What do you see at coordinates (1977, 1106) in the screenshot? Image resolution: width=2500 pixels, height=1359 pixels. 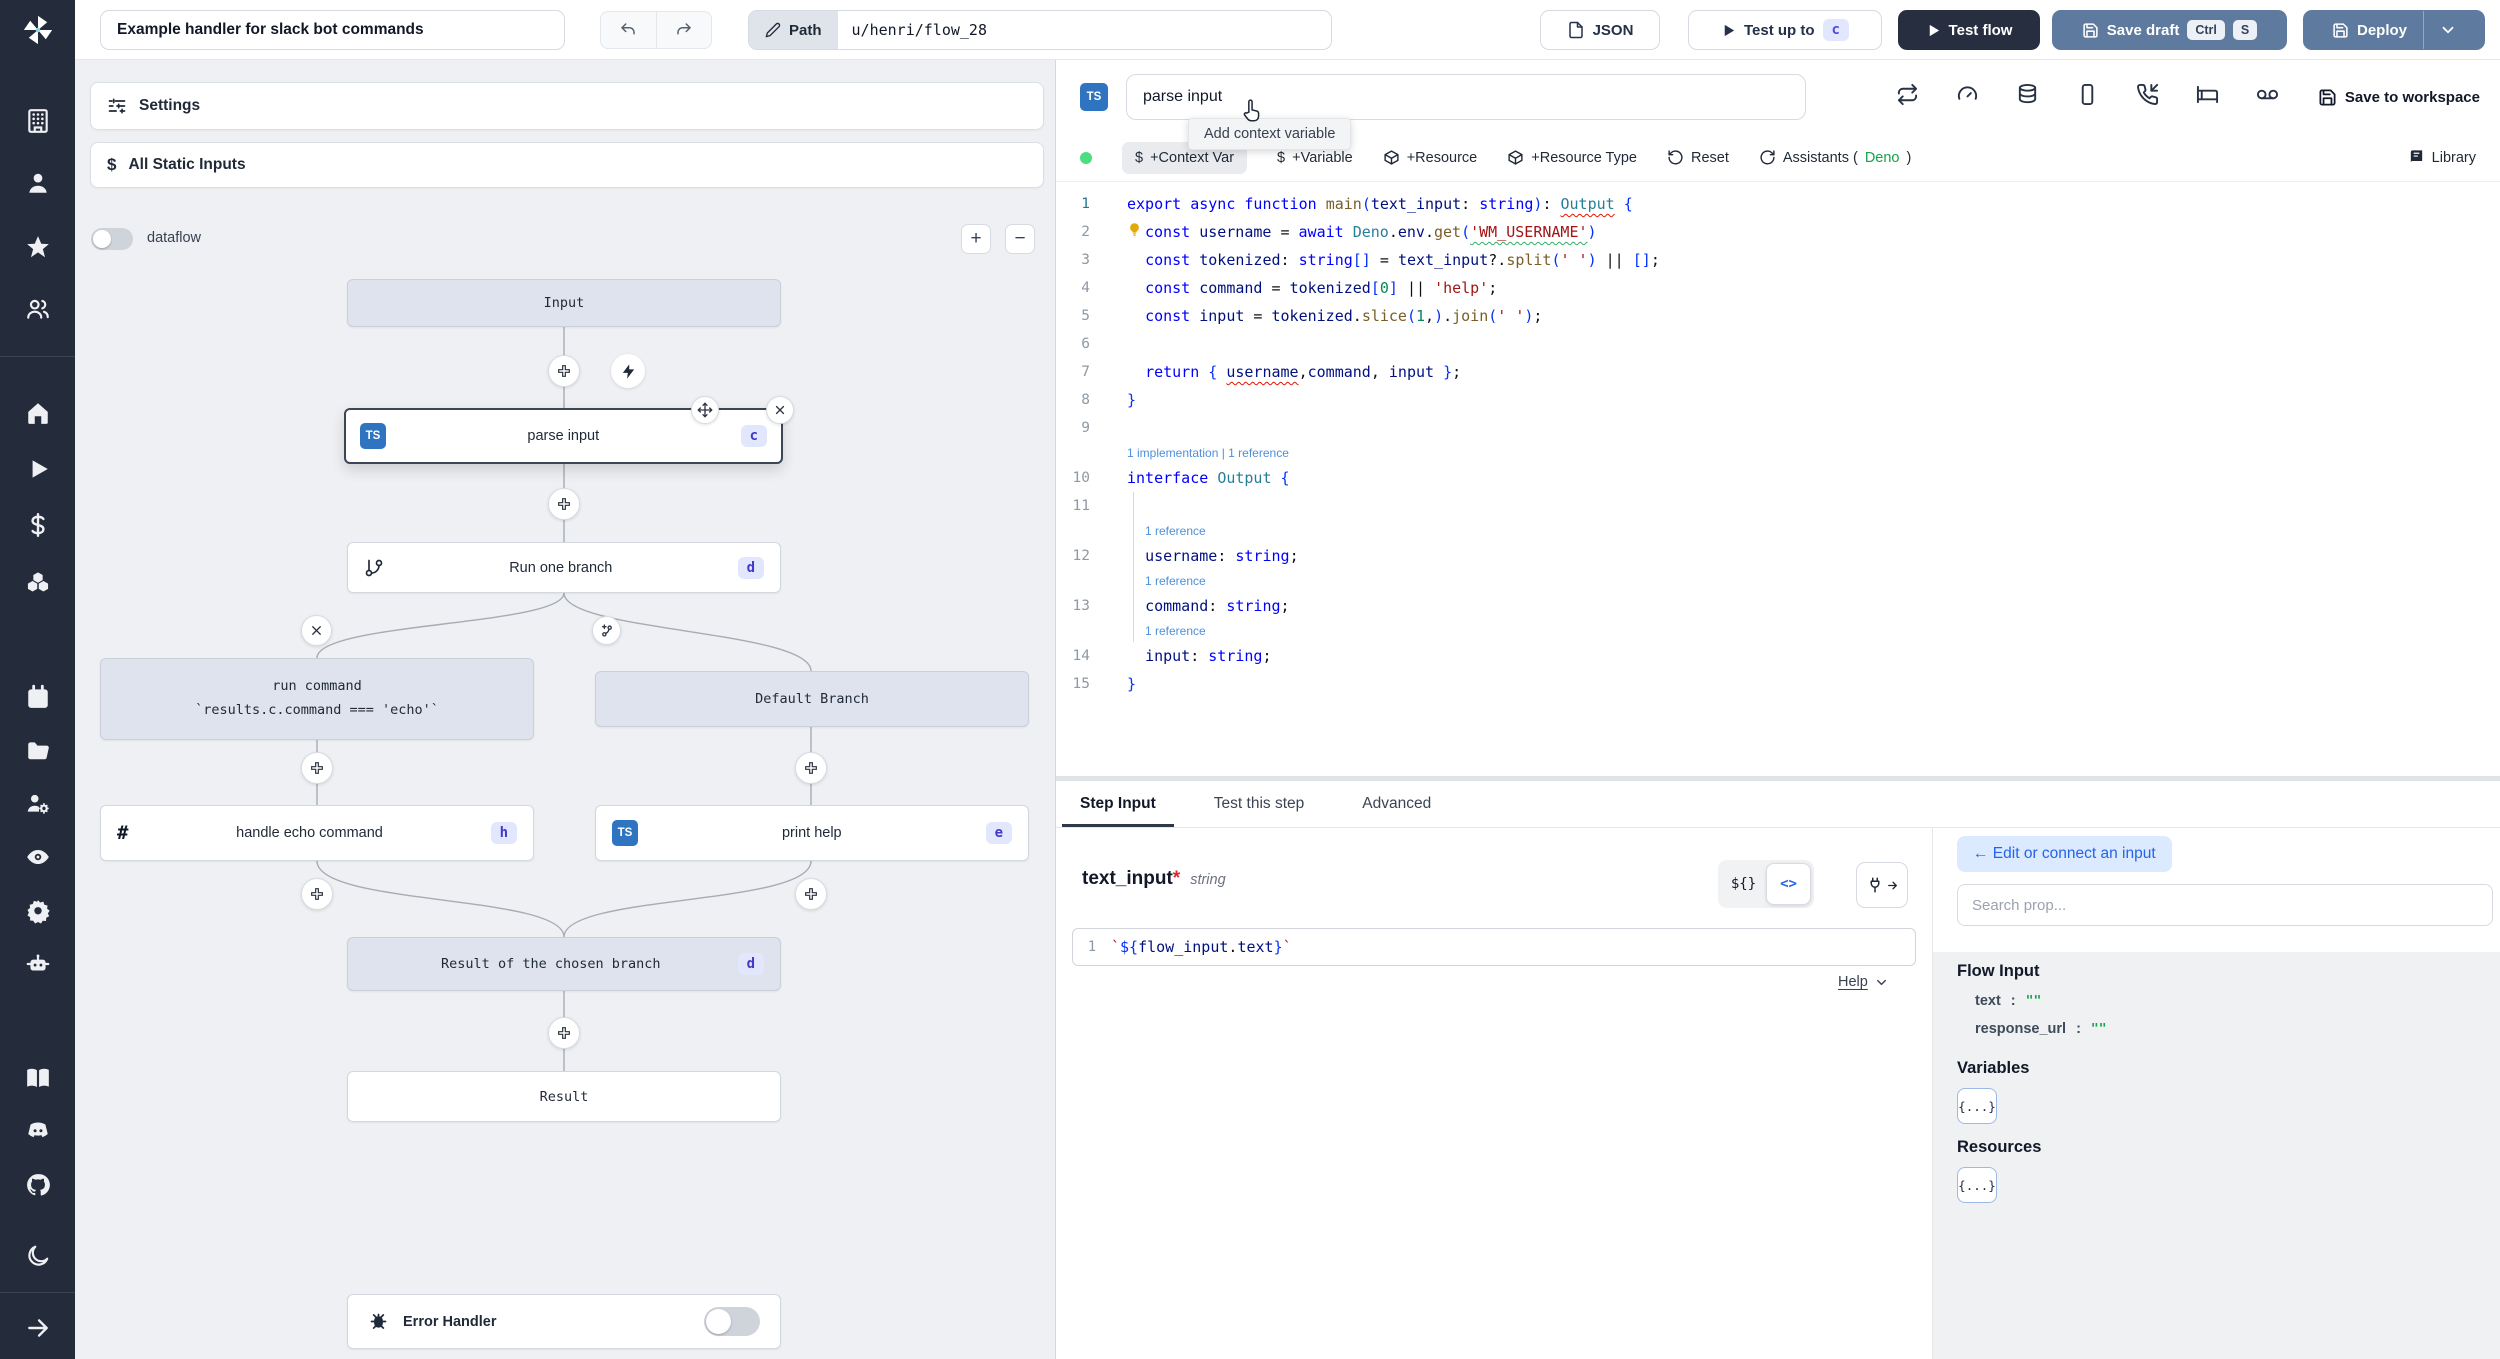 I see `variables-object-button: {...}` at bounding box center [1977, 1106].